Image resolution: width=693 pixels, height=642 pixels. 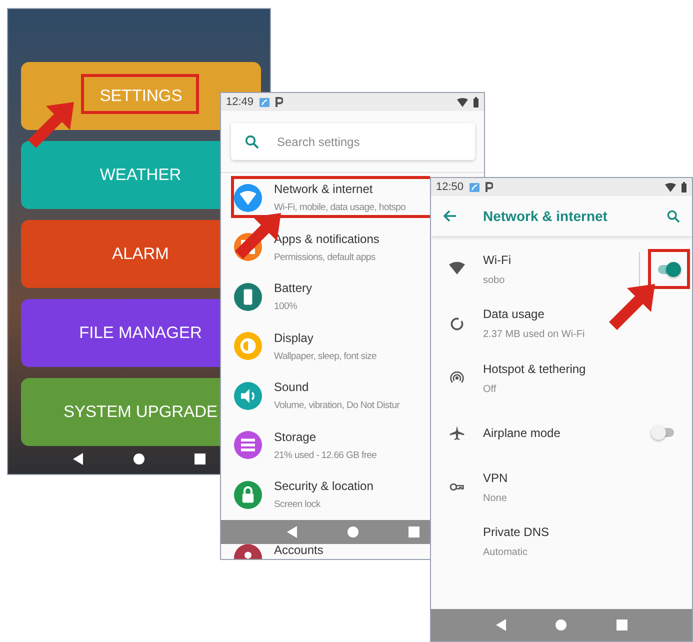 What do you see at coordinates (353, 141) in the screenshot?
I see `search-field: Search settings` at bounding box center [353, 141].